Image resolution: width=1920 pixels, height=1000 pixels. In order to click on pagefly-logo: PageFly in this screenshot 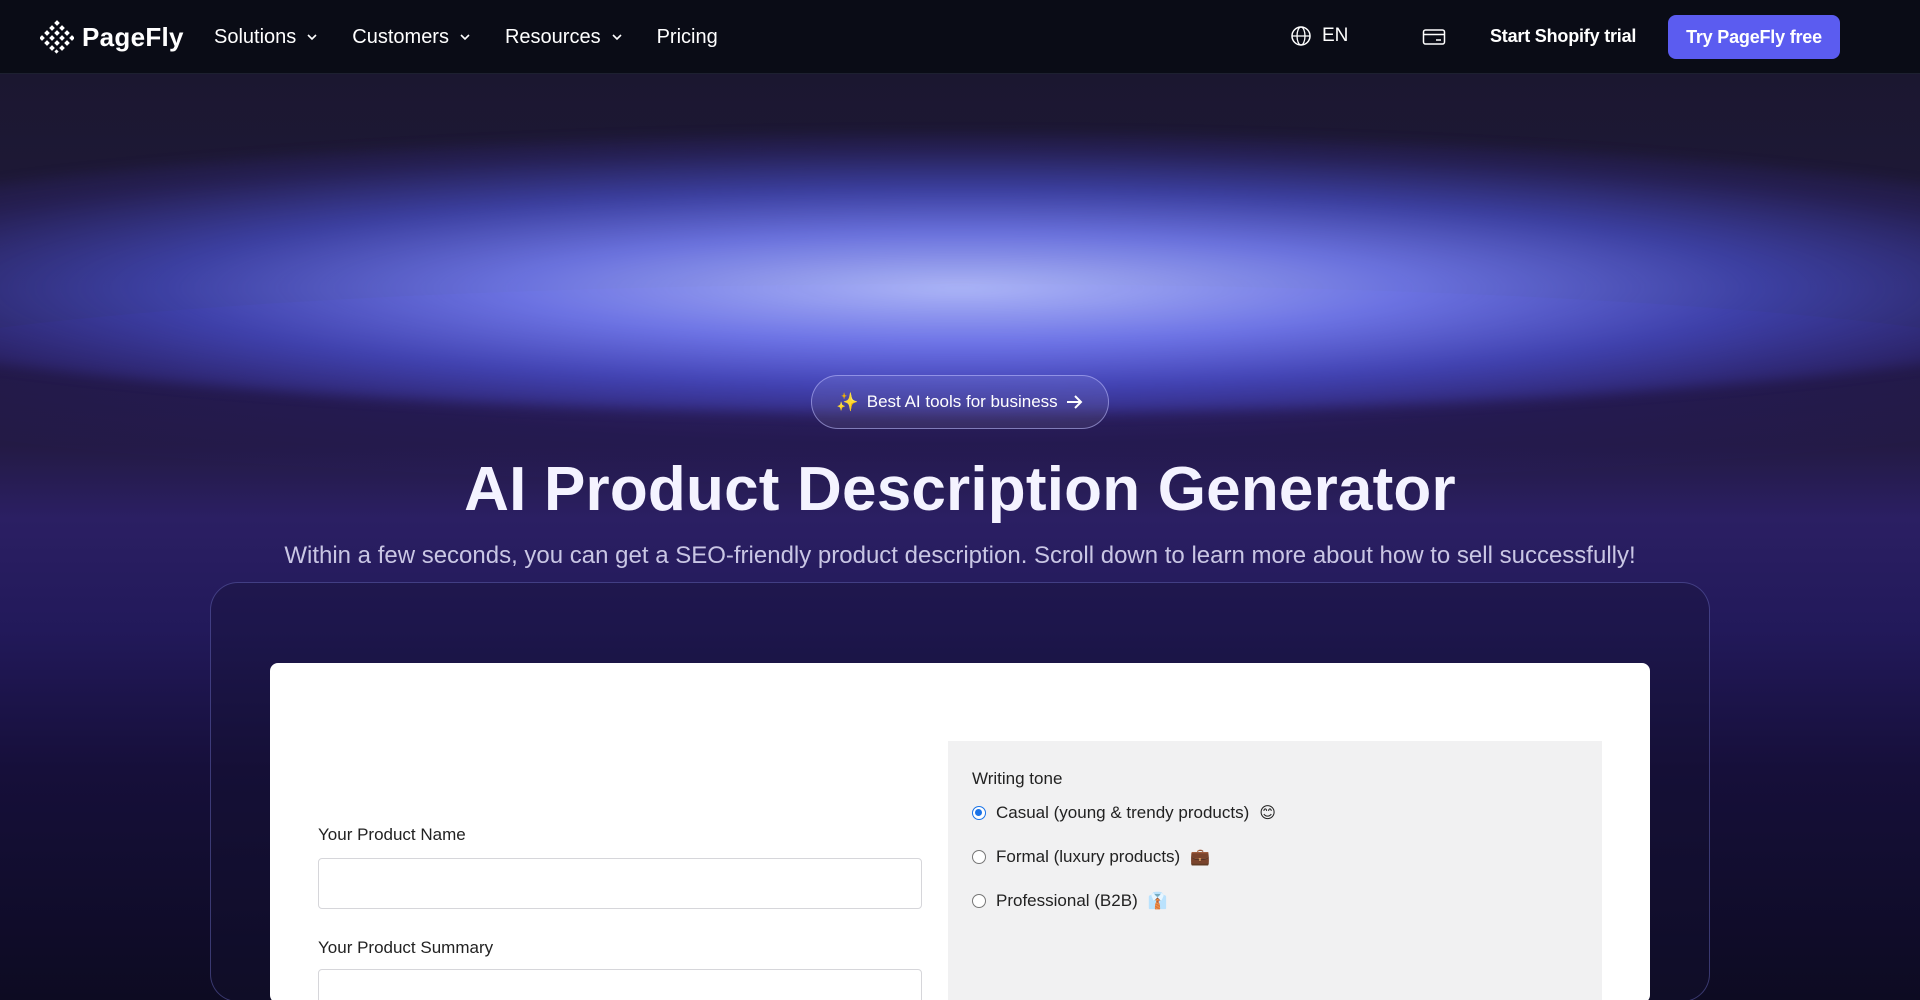, I will do `click(112, 37)`.